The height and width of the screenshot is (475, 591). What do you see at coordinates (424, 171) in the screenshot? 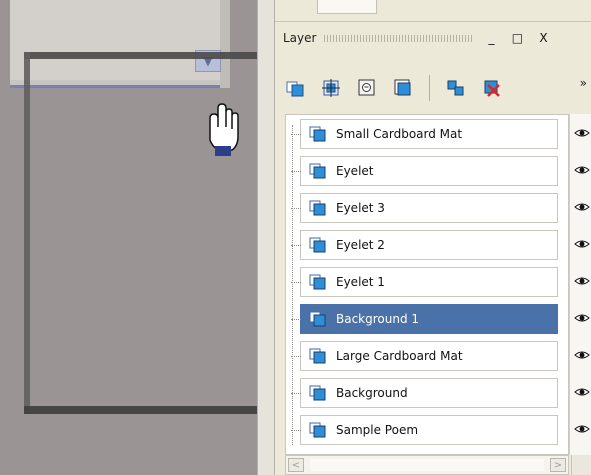
I see `layer-row: Eyelet` at bounding box center [424, 171].